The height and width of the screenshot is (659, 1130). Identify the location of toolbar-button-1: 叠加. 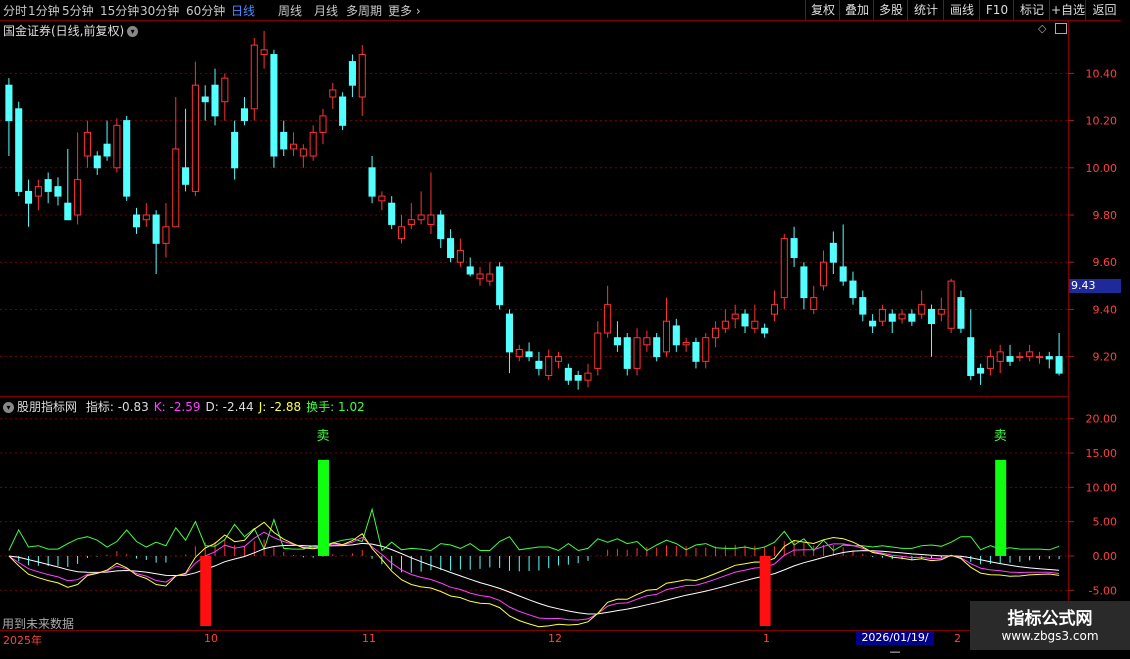
(856, 10).